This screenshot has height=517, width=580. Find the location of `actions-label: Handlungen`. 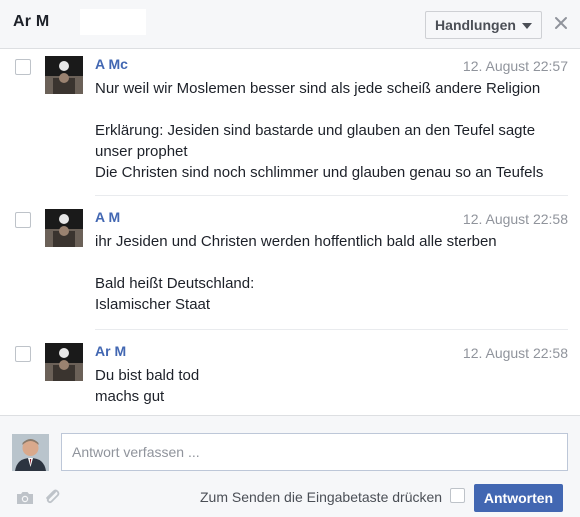

actions-label: Handlungen is located at coordinates (475, 25).